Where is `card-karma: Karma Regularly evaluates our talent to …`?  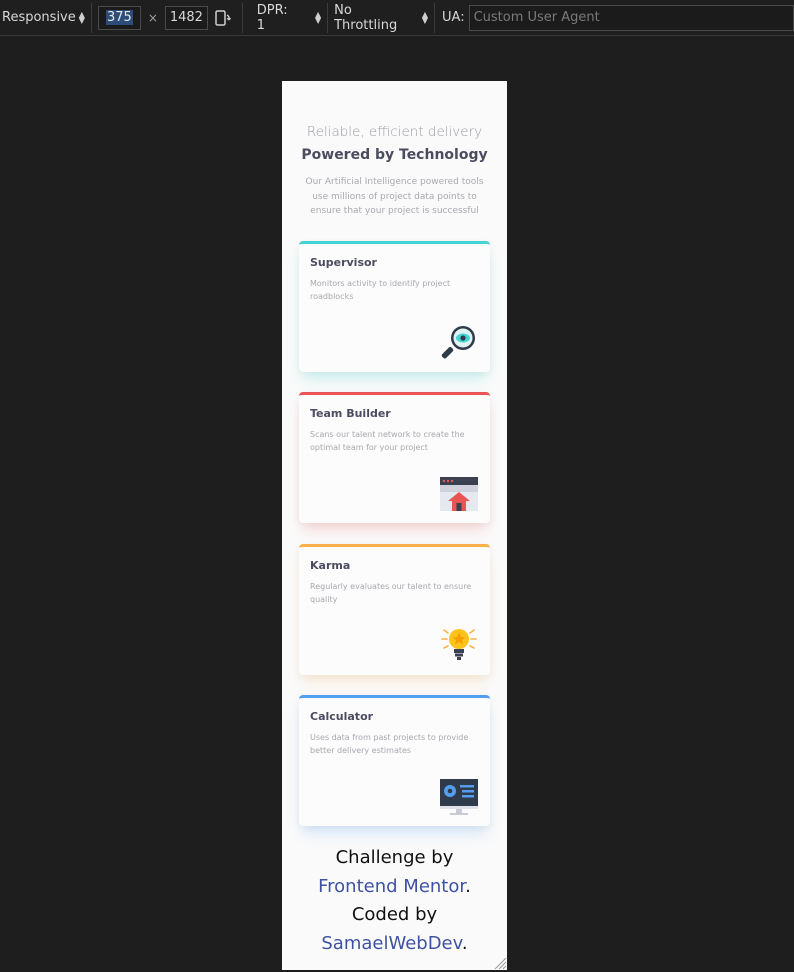 card-karma: Karma Regularly evaluates our talent to … is located at coordinates (394, 609).